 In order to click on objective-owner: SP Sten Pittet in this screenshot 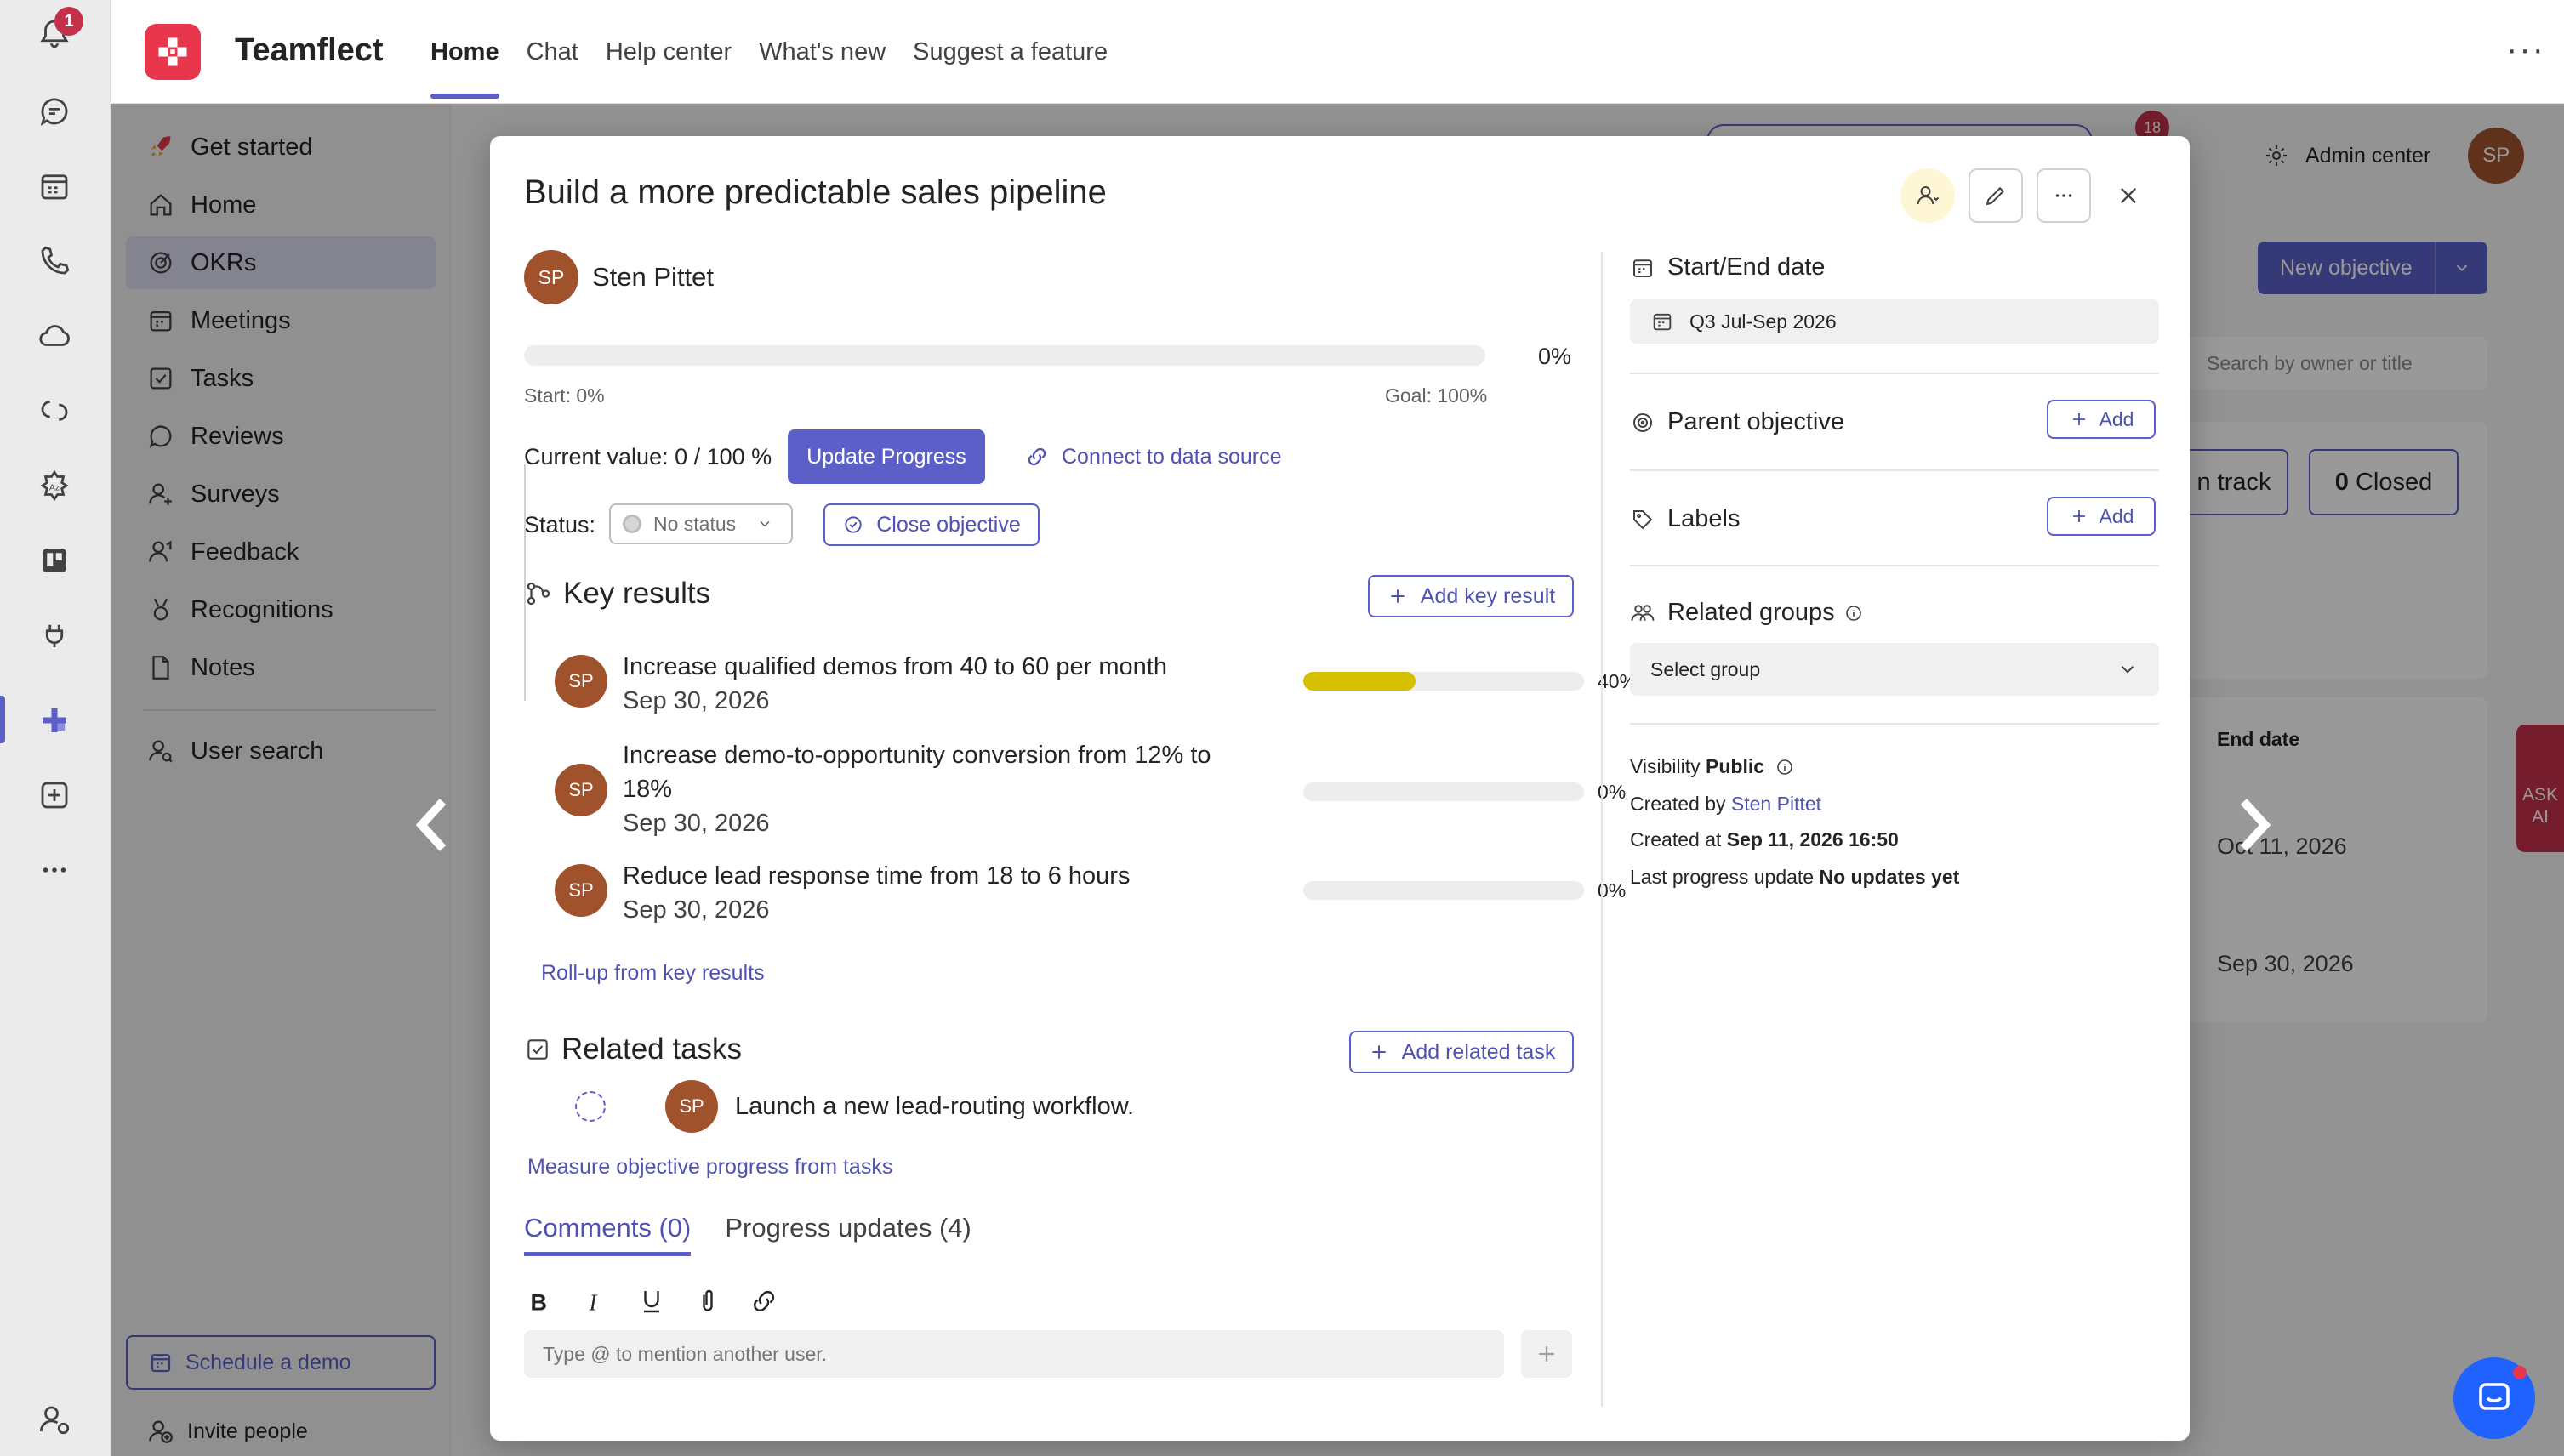, I will do `click(619, 277)`.